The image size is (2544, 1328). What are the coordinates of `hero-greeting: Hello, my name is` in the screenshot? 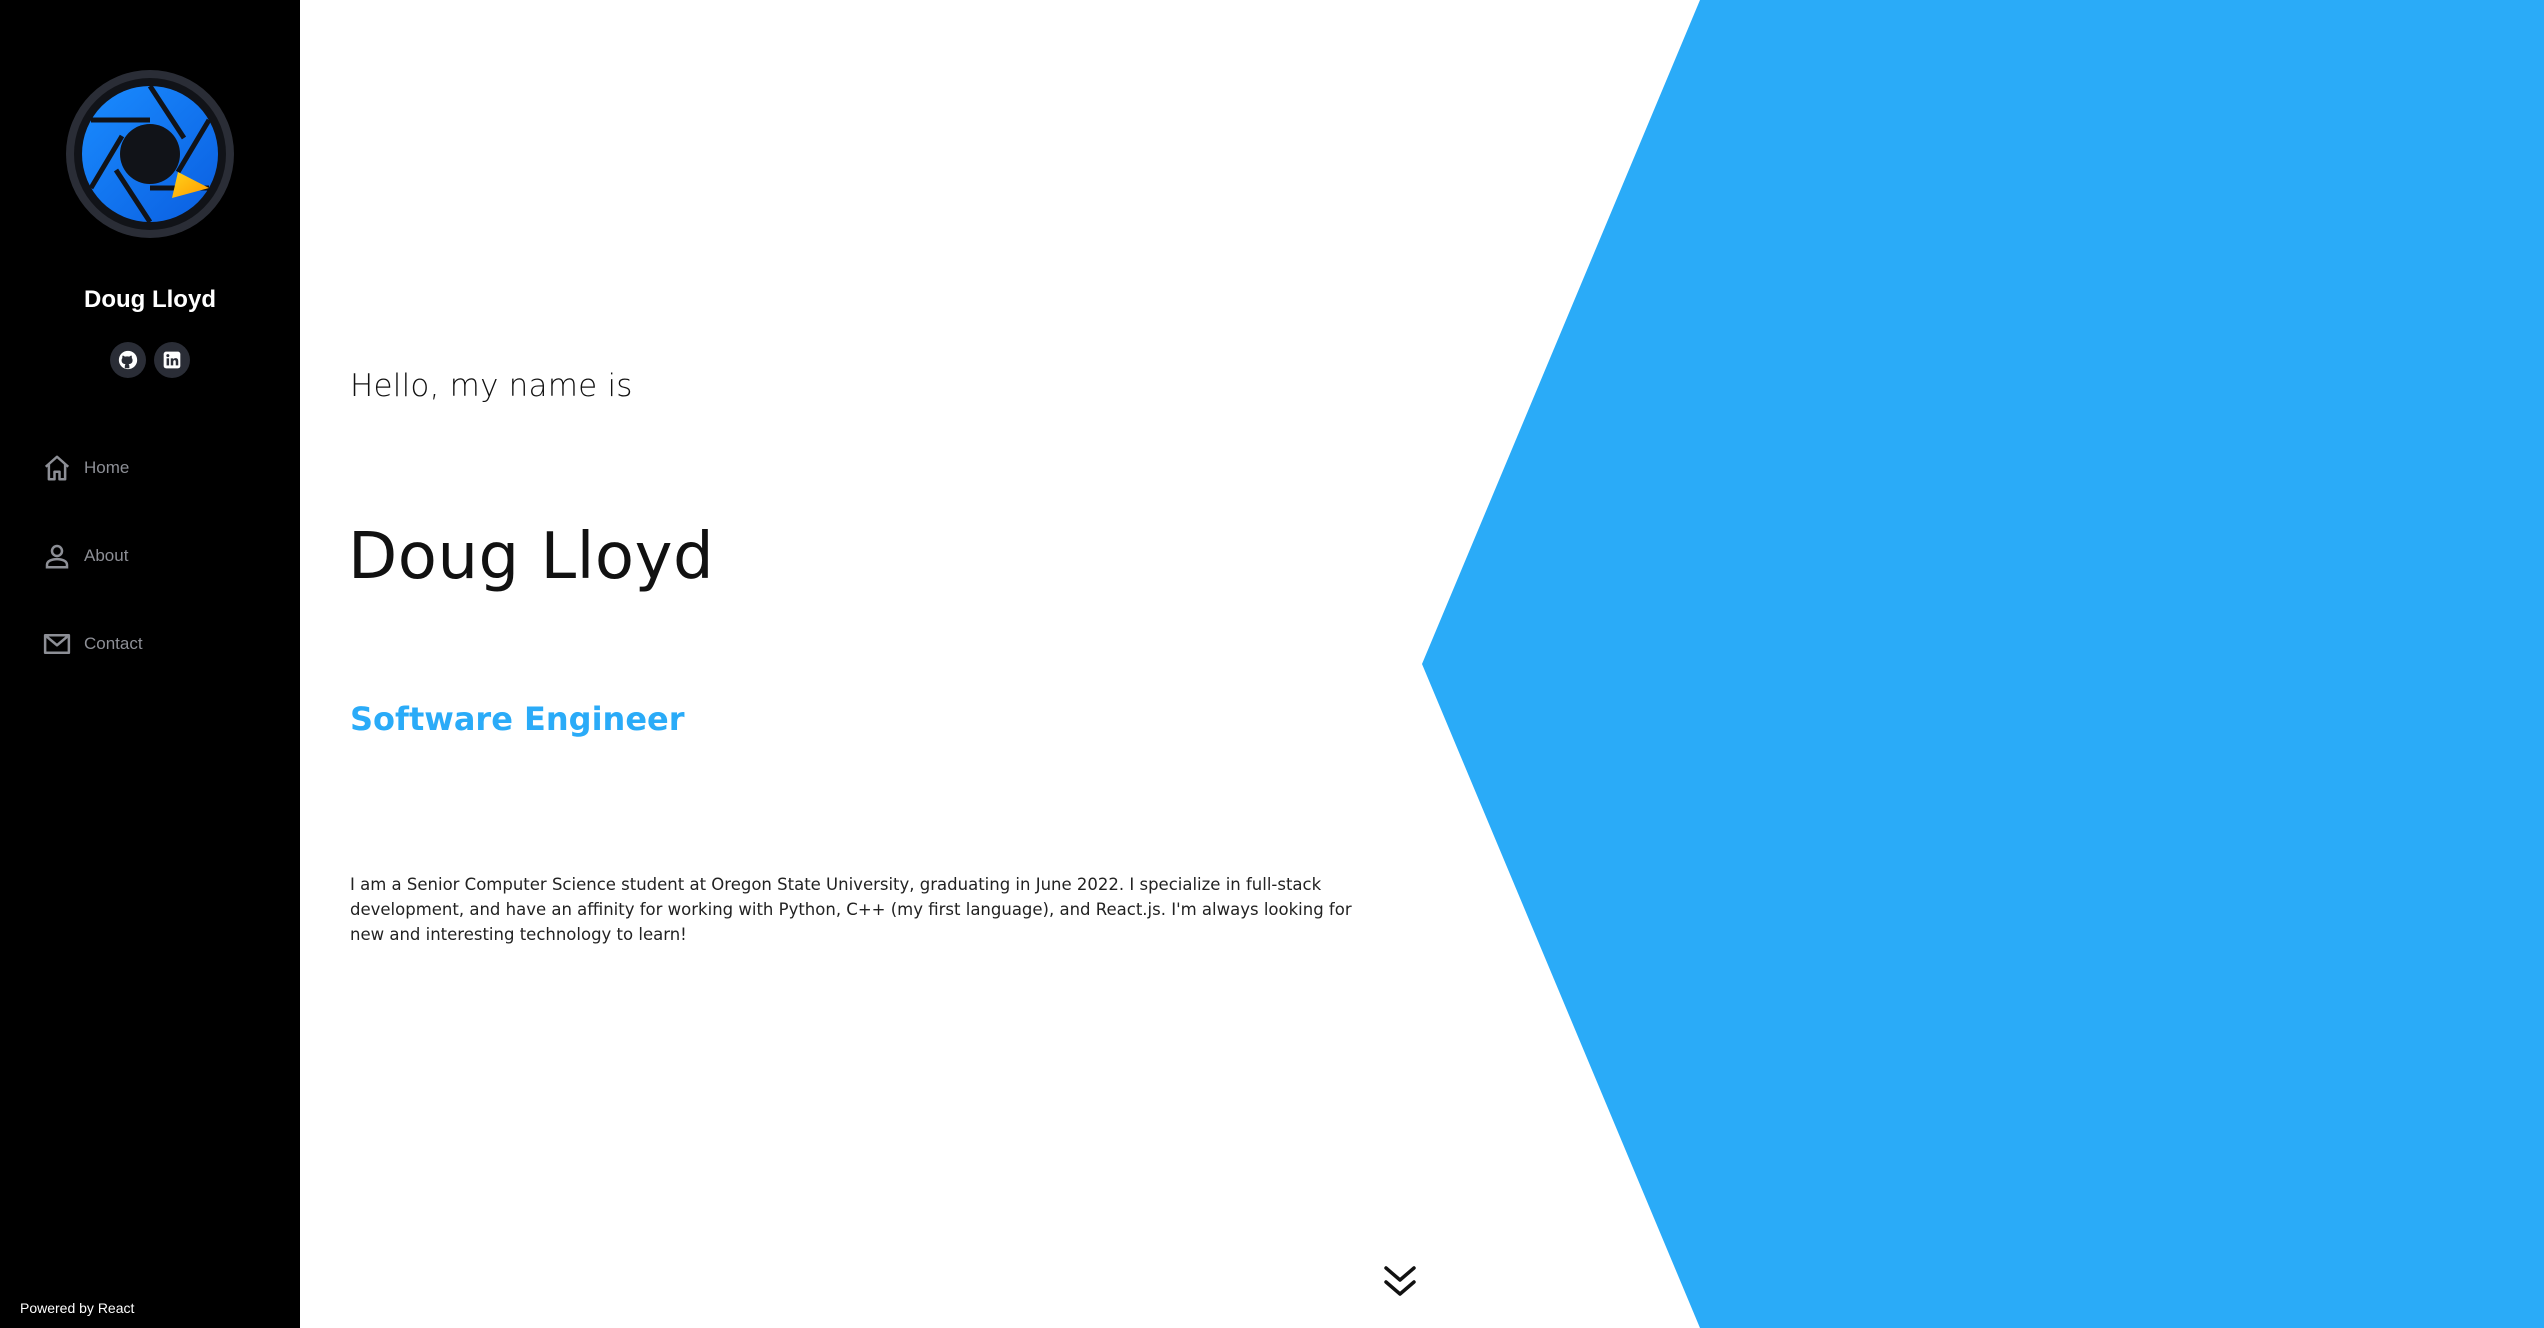 It's located at (491, 386).